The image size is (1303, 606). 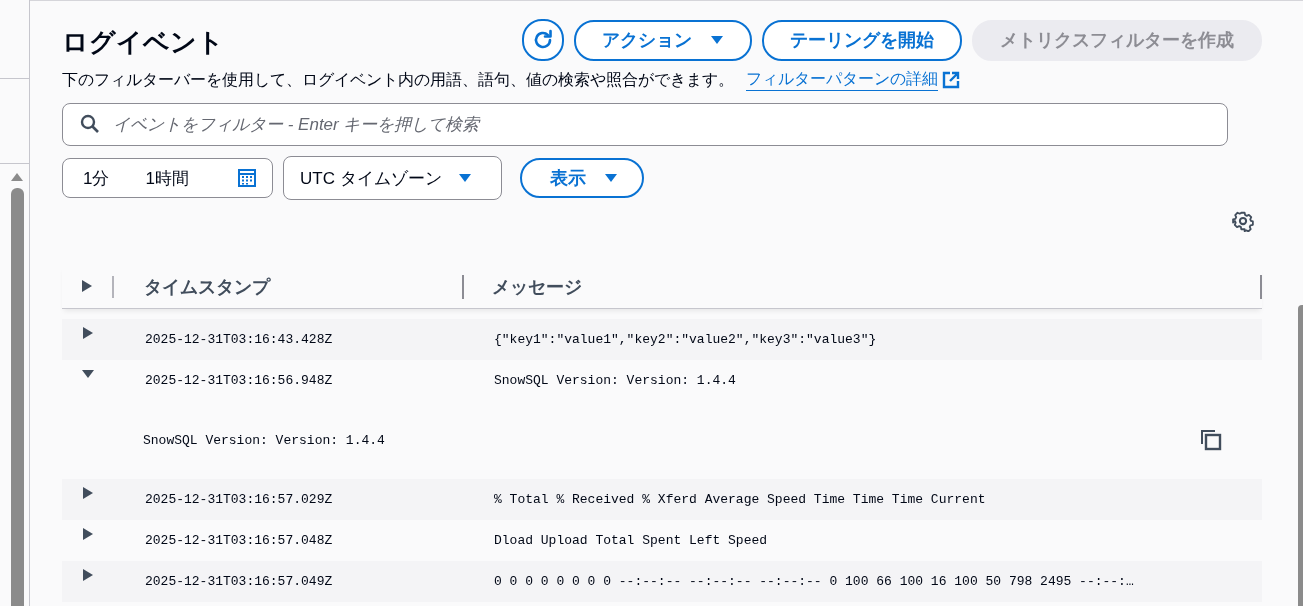 What do you see at coordinates (289, 287) in the screenshot?
I see `column-header: タイムスタンプ` at bounding box center [289, 287].